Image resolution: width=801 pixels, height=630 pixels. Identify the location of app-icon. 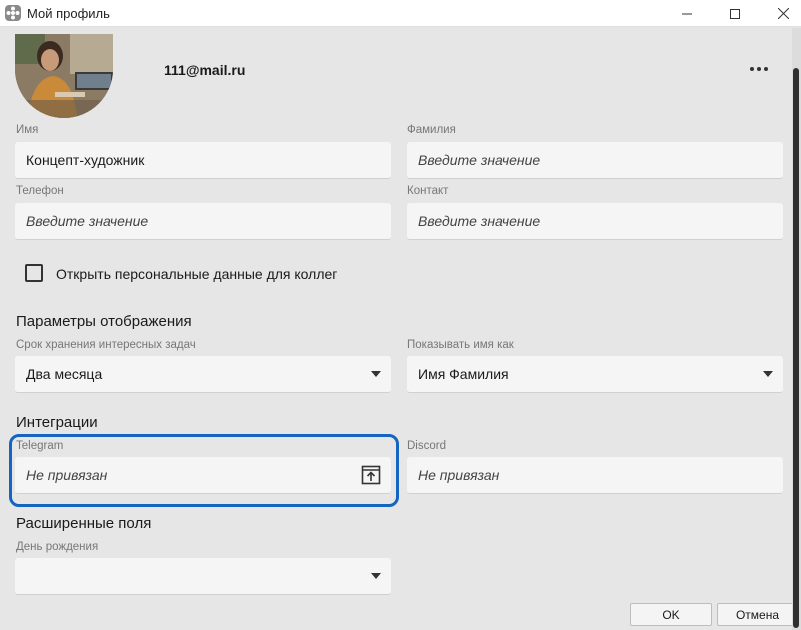
(13, 13).